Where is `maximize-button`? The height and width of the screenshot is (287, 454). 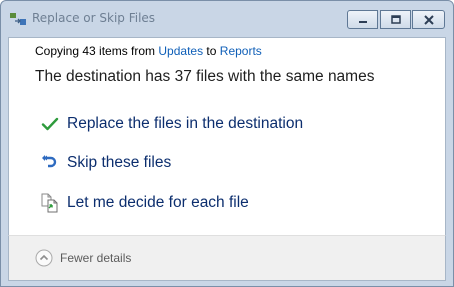 maximize-button is located at coordinates (395, 19).